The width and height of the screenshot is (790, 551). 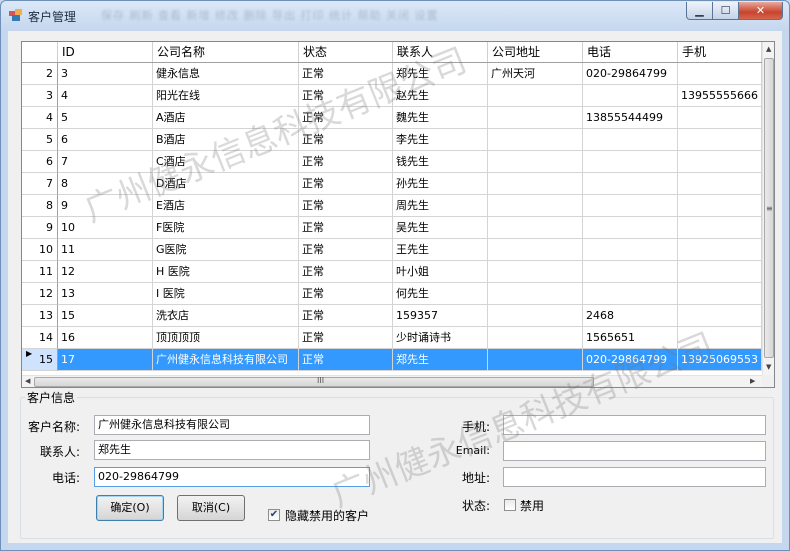 I want to click on row-header: 14, so click(x=40, y=338).